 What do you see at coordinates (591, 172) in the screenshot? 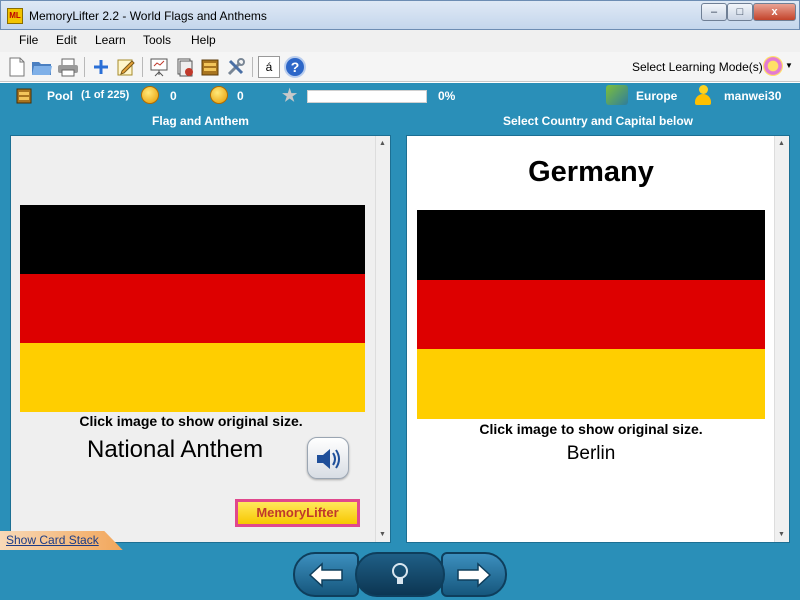
I see `country-name: Germany` at bounding box center [591, 172].